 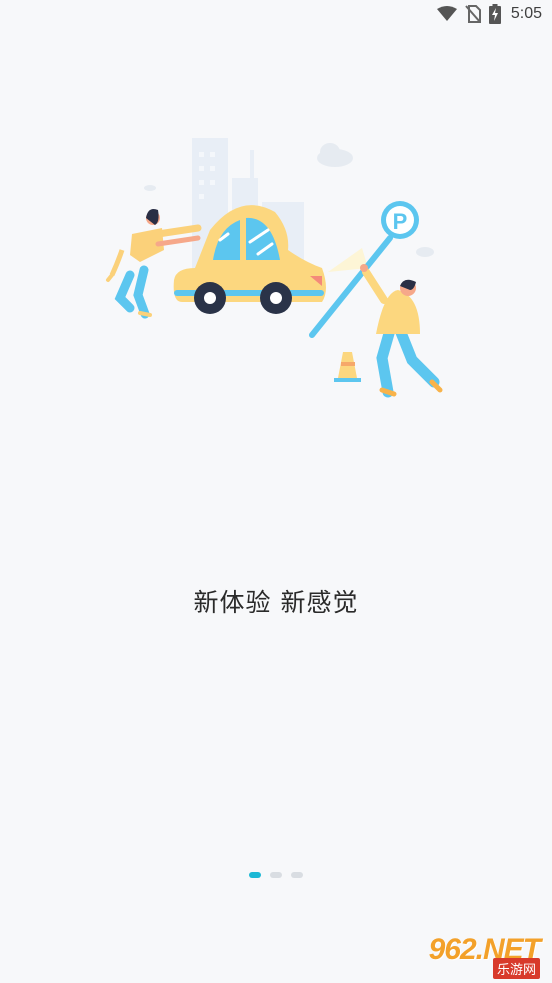 I want to click on onboarding-slogan: 新体验 新感觉, so click(x=276, y=602).